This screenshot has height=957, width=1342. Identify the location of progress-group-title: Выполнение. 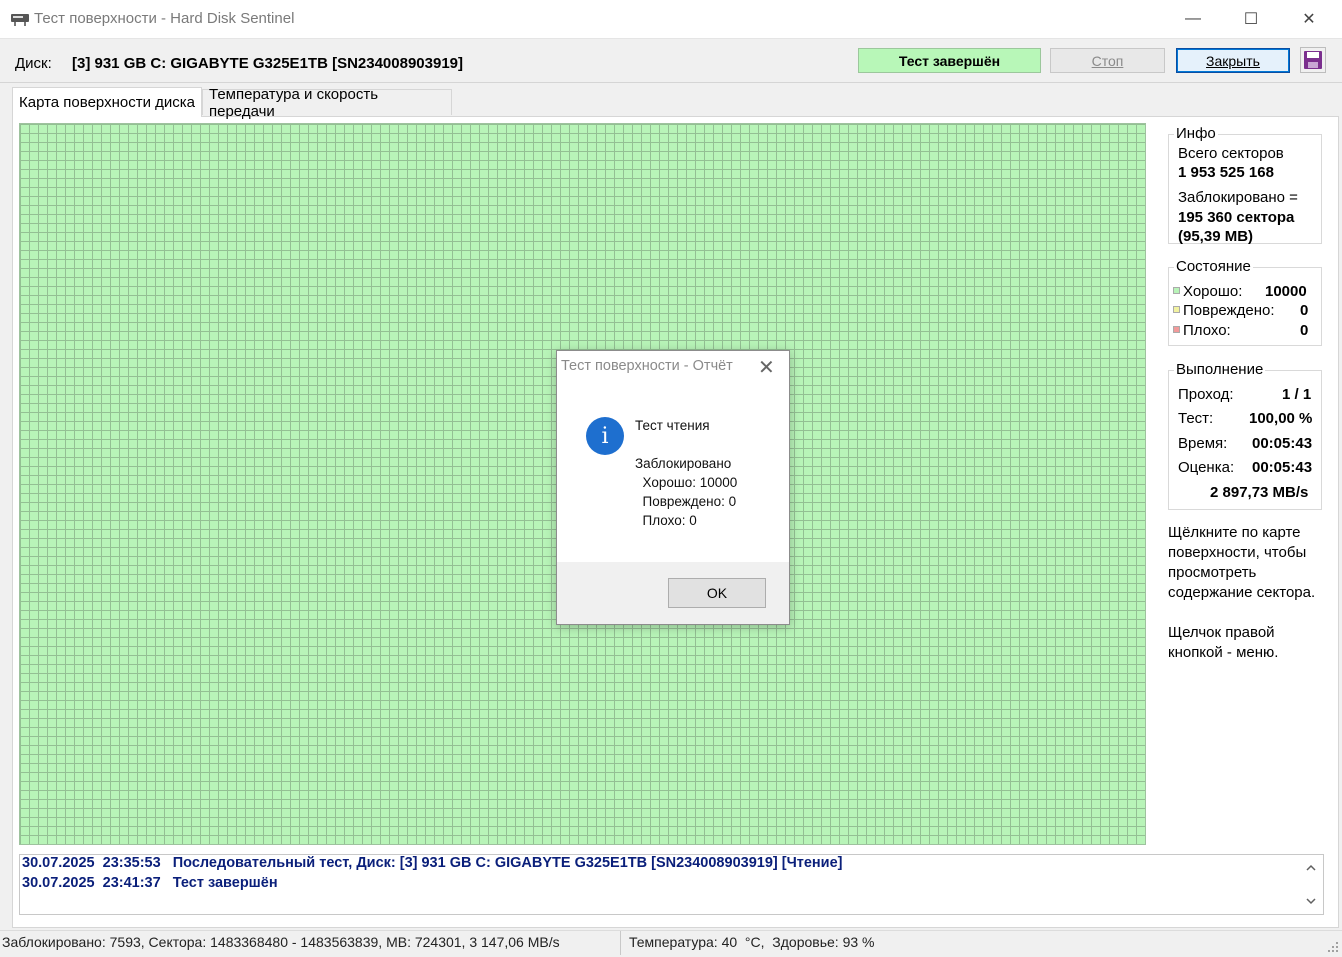
(1220, 369).